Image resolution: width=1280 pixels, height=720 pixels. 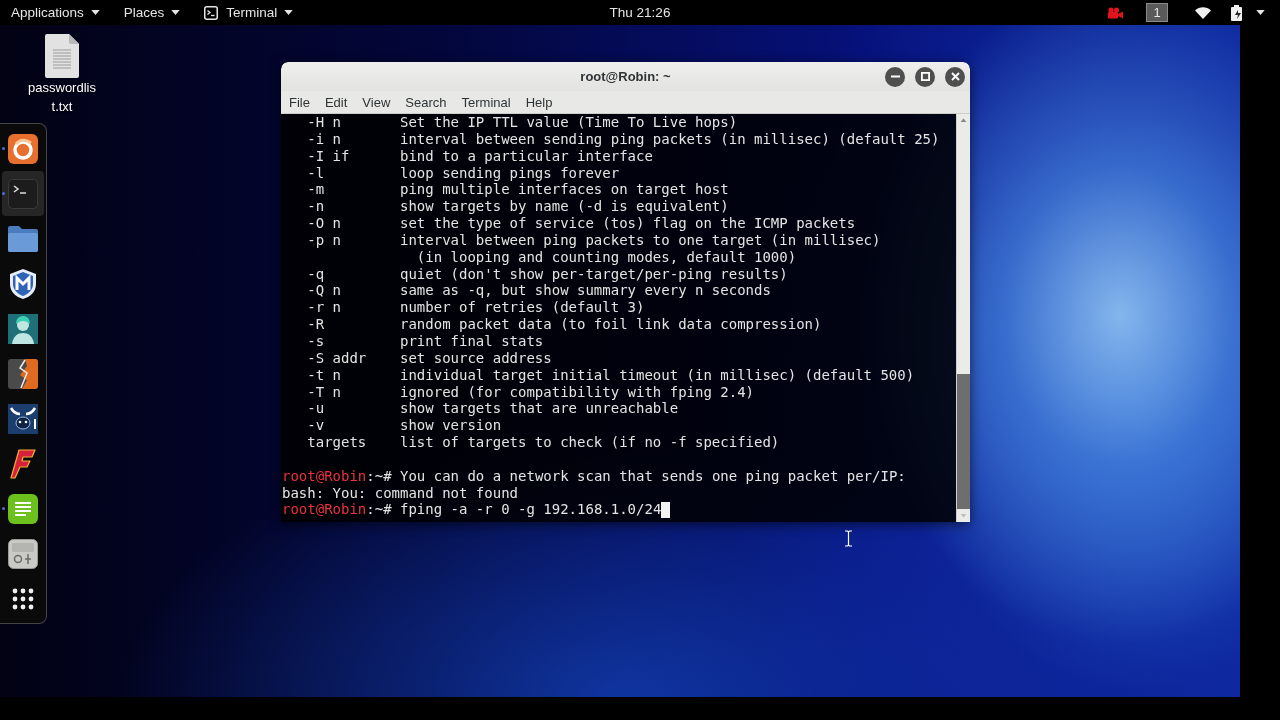 What do you see at coordinates (23, 463) in the screenshot?
I see `f-logo-icon` at bounding box center [23, 463].